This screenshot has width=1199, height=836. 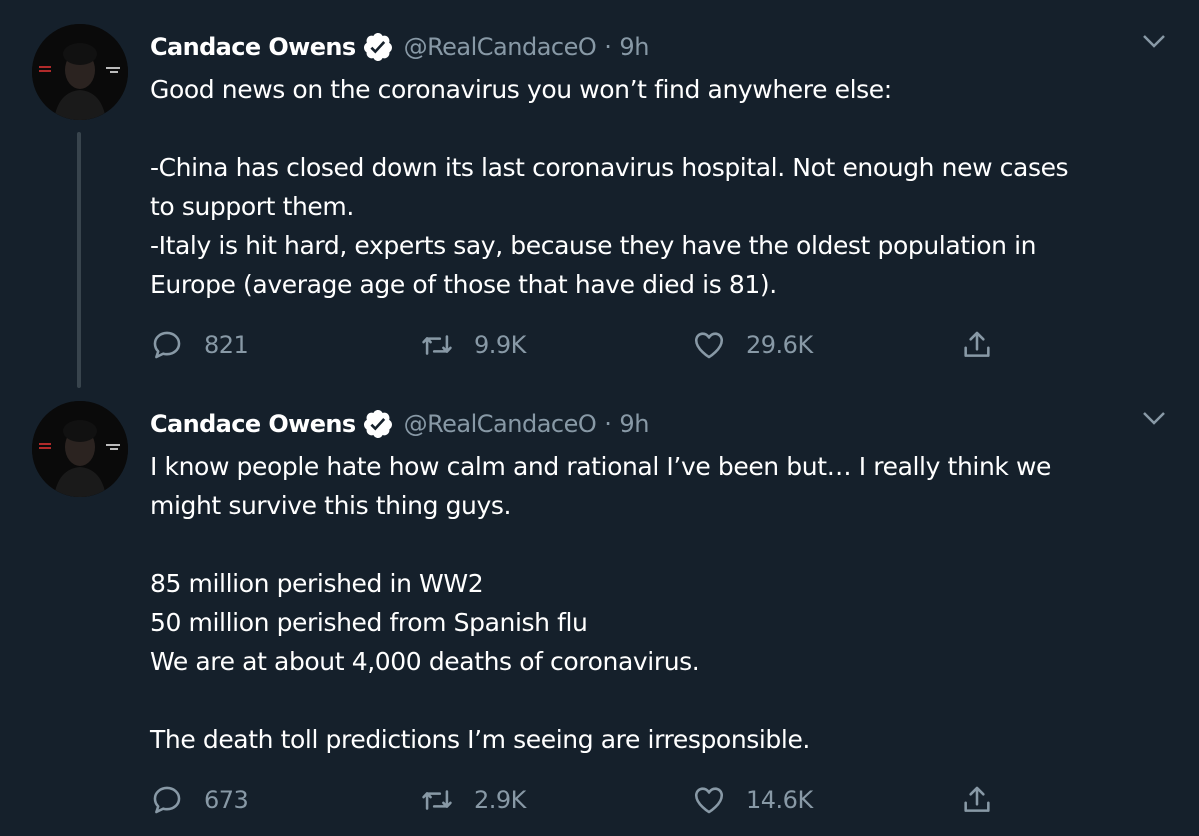 I want to click on retweet-count: 9.9K, so click(x=500, y=345).